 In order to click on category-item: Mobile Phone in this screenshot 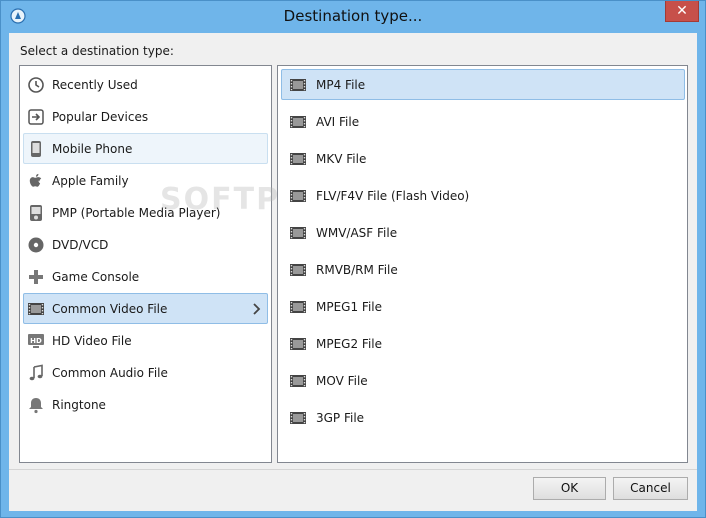, I will do `click(145, 148)`.